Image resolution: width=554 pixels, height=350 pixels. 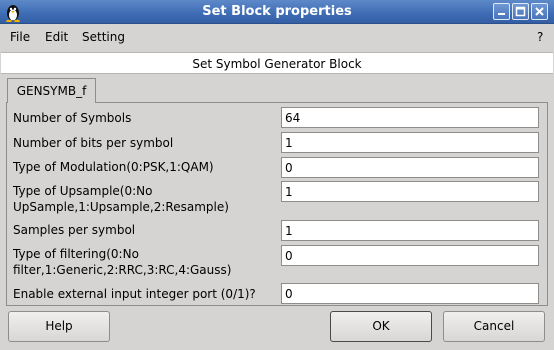 What do you see at coordinates (539, 11) in the screenshot?
I see `close-icon` at bounding box center [539, 11].